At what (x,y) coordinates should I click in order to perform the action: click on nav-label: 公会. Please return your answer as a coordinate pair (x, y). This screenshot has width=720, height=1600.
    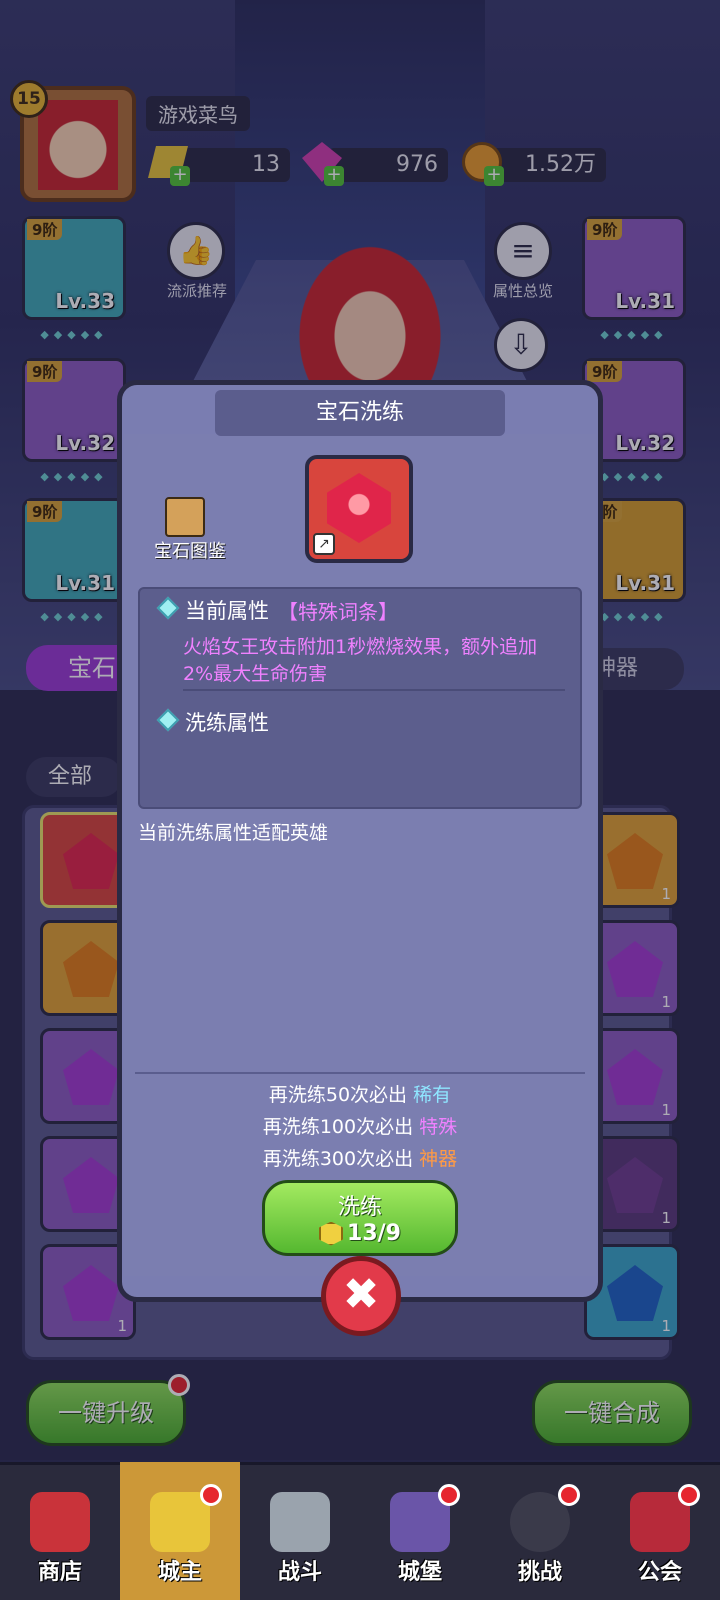
    Looking at the image, I should click on (659, 1572).